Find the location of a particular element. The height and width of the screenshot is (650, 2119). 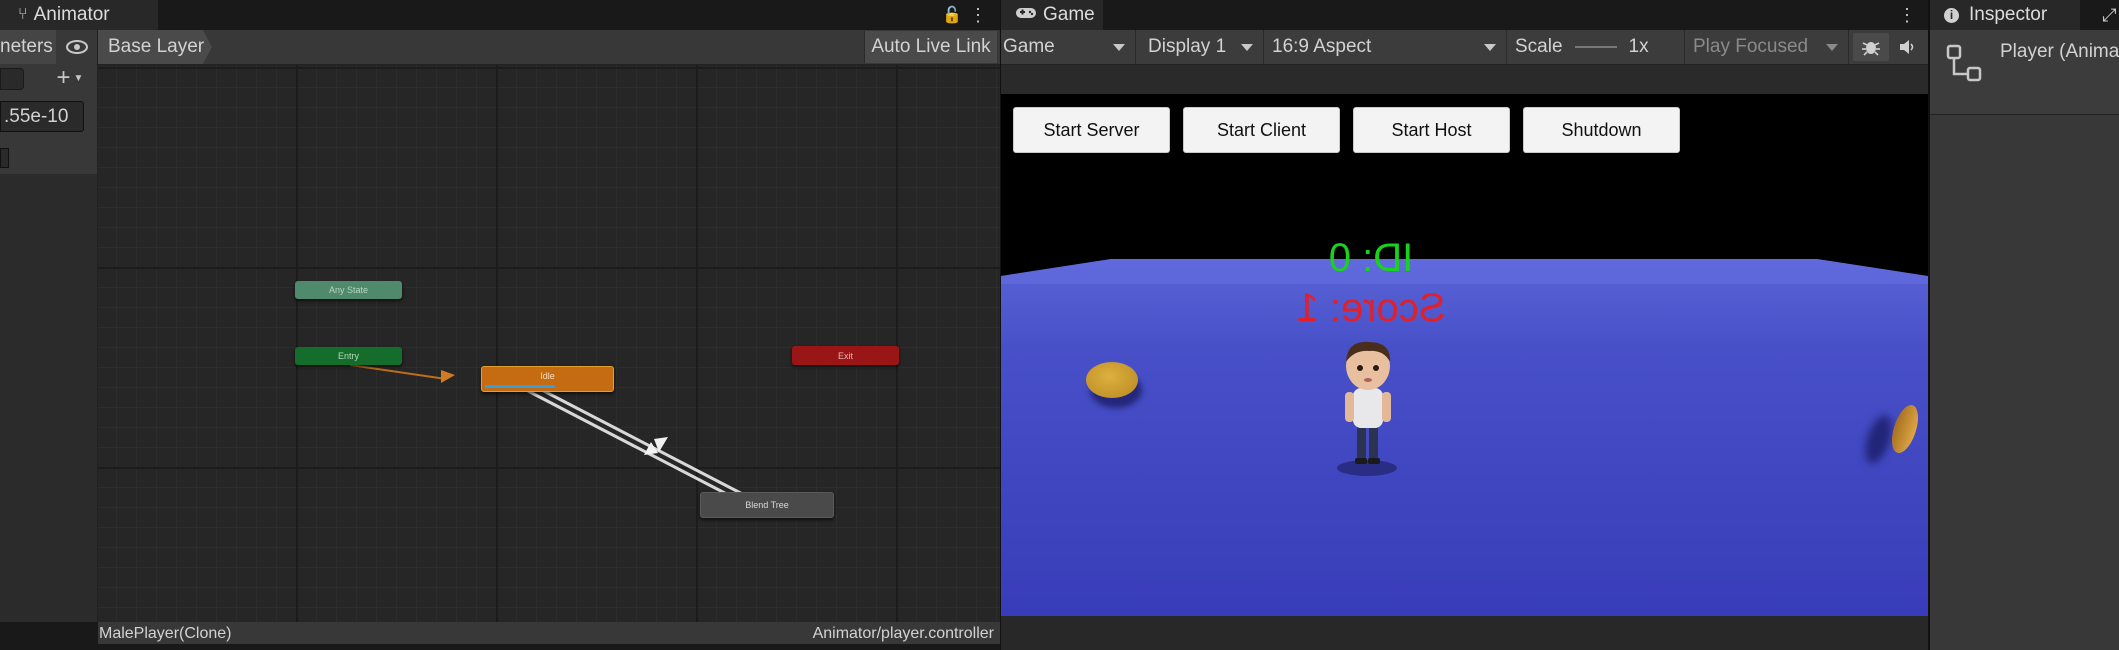

info-icon: i is located at coordinates (1951, 15).